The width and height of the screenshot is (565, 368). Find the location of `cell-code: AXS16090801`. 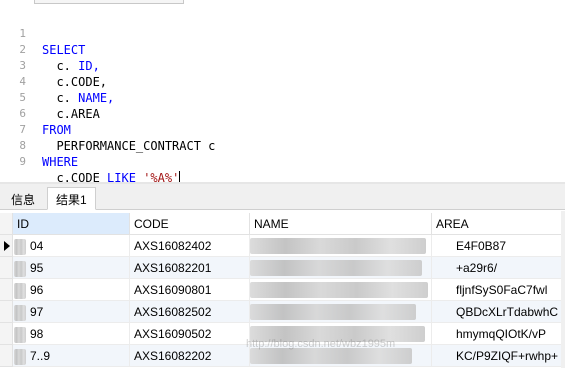

cell-code: AXS16090801 is located at coordinates (190, 290).